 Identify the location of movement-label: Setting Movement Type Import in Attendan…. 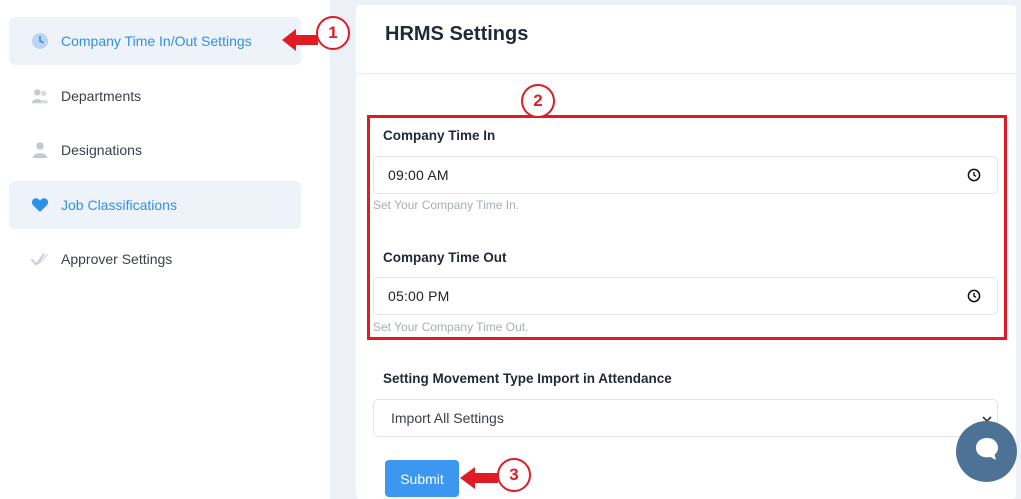
(527, 378).